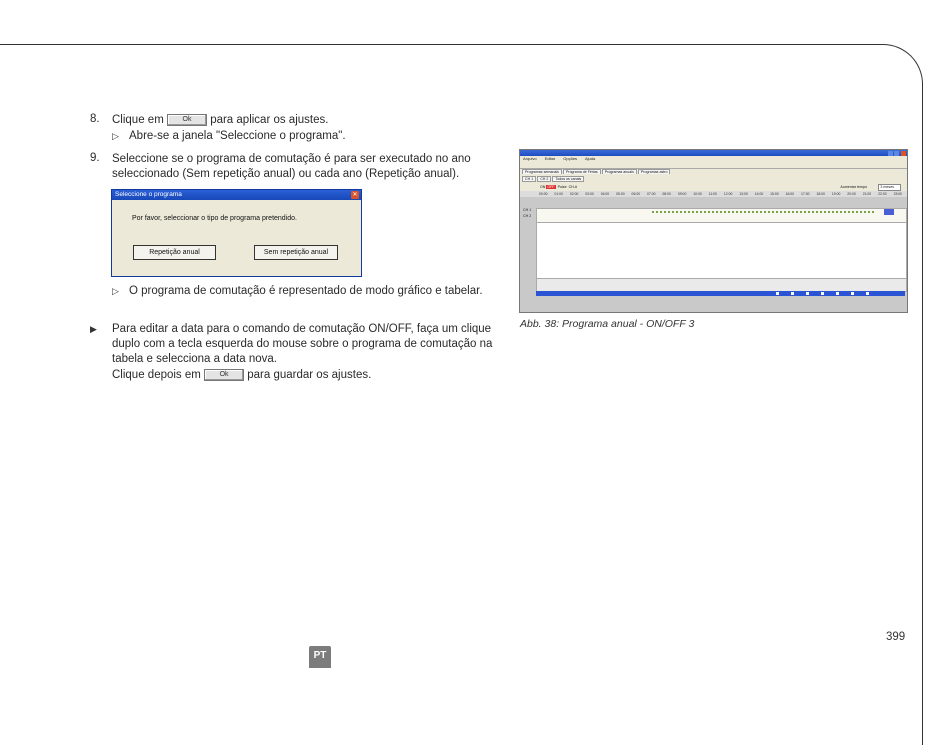  What do you see at coordinates (713, 187) in the screenshot?
I see `action-bar: ON OFF Pulse CH-# Aumentar tempo 3 meses` at bounding box center [713, 187].